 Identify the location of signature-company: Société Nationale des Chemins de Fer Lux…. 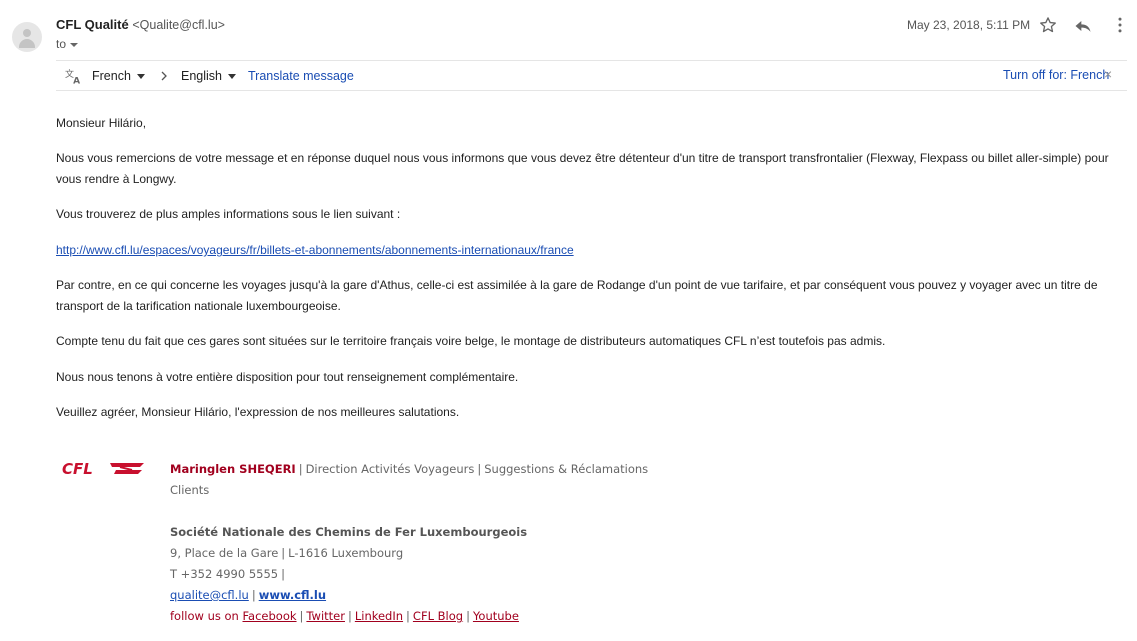
(349, 532).